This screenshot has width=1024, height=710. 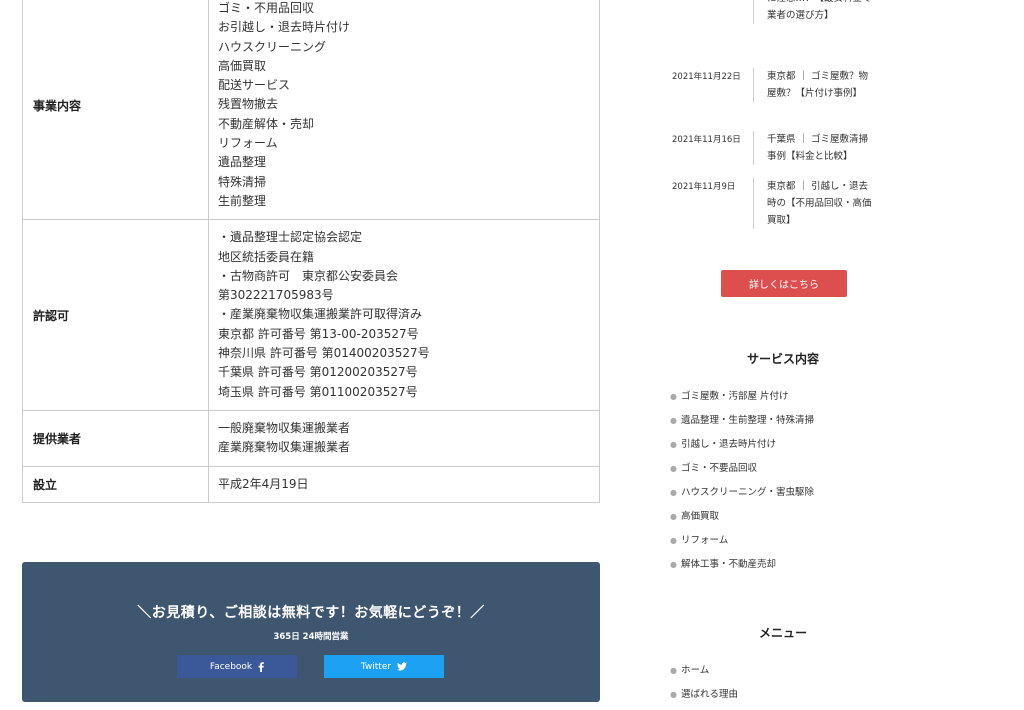 What do you see at coordinates (709, 694) in the screenshot?
I see `menu-link-label: 選ばれる理由` at bounding box center [709, 694].